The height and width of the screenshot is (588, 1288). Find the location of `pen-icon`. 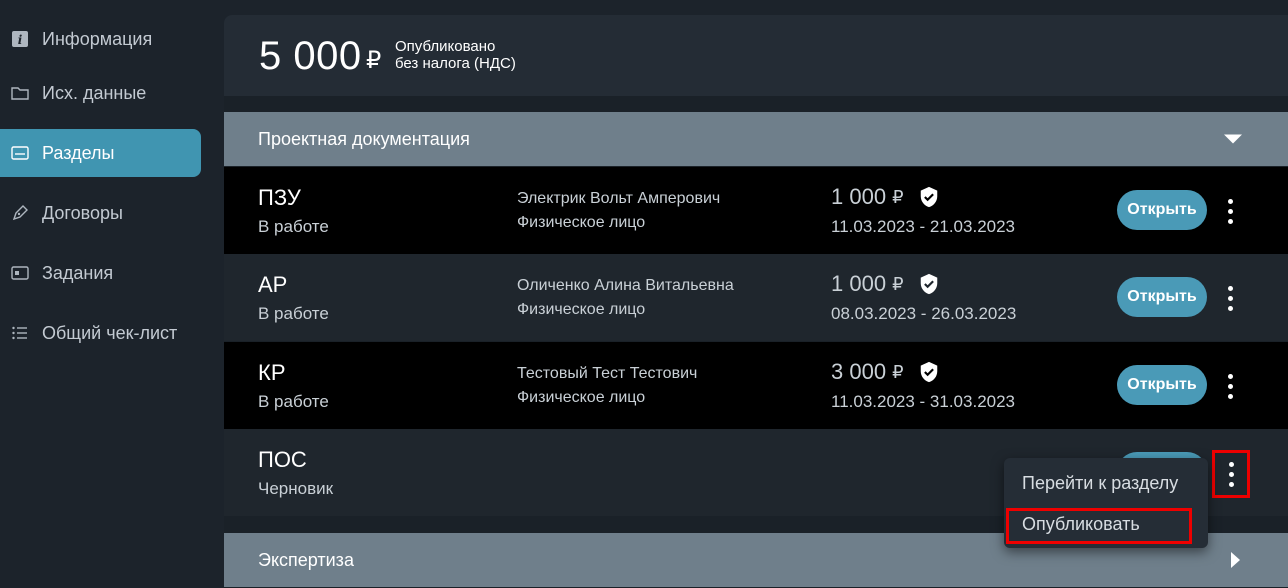

pen-icon is located at coordinates (20, 213).